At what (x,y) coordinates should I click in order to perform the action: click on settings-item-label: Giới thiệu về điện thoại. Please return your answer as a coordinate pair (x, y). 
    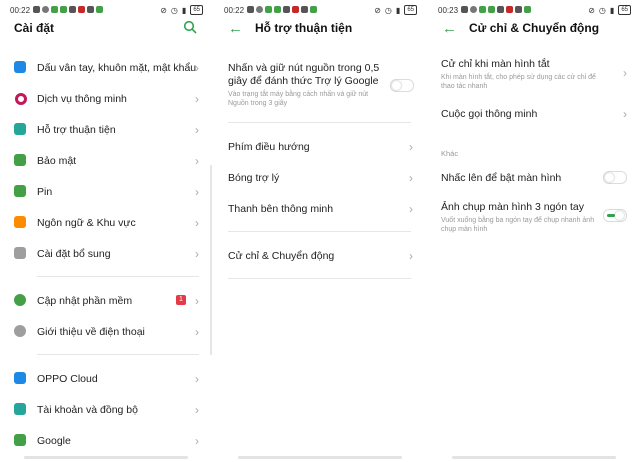
    Looking at the image, I should click on (91, 332).